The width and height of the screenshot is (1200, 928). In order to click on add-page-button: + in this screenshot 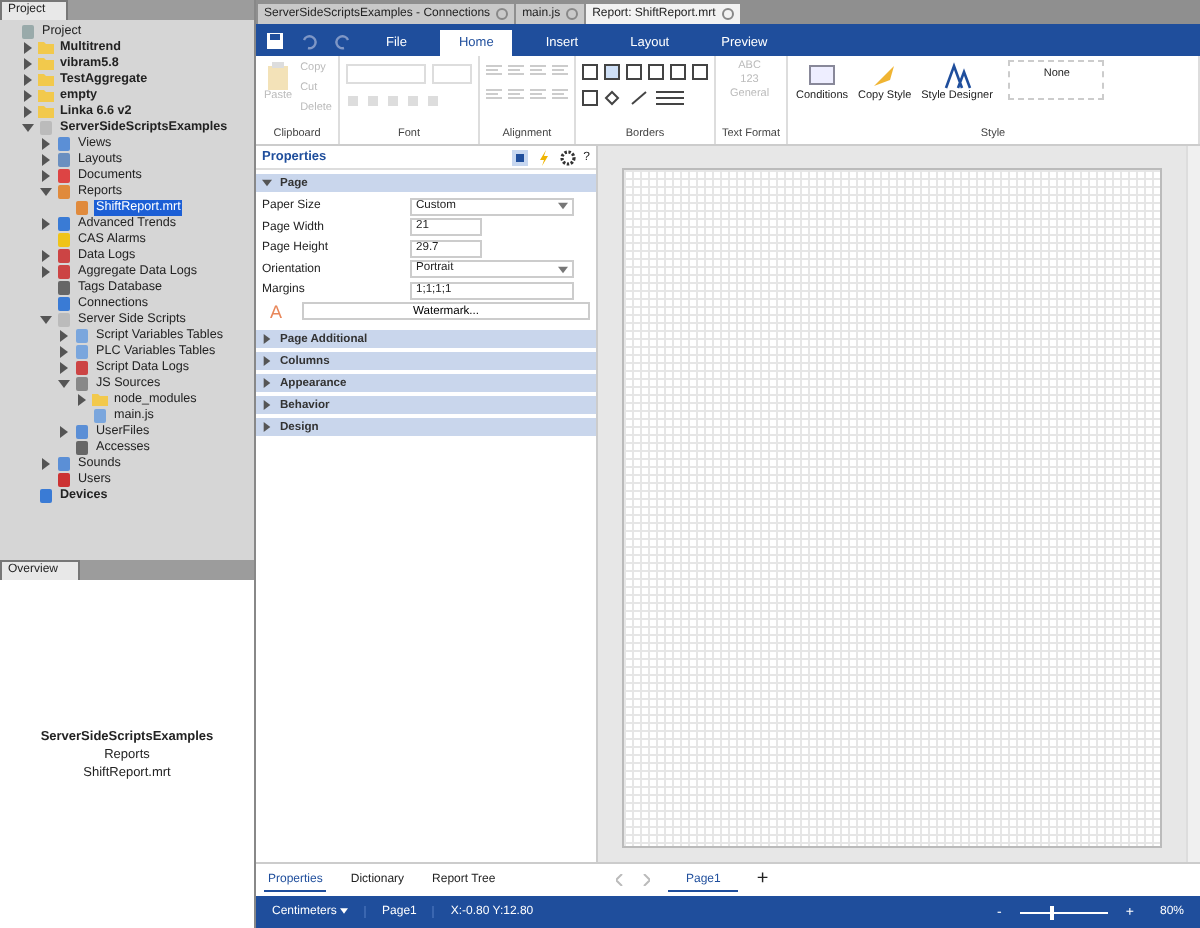, I will do `click(762, 880)`.